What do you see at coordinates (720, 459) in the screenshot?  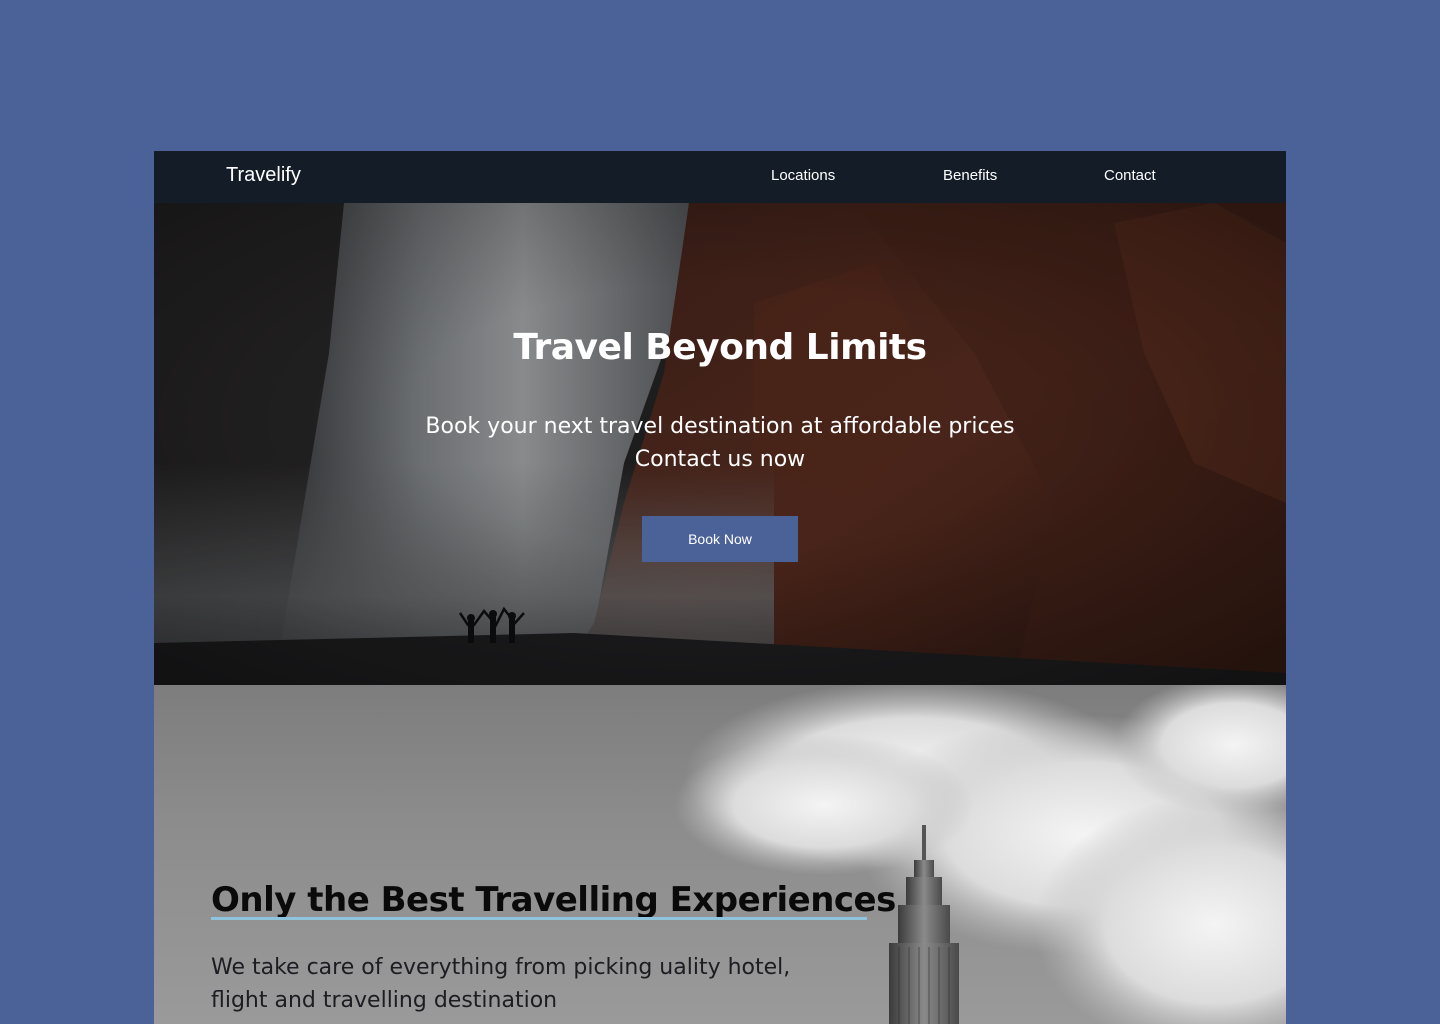 I see `hero-subtitle-line-2: Contact us now` at bounding box center [720, 459].